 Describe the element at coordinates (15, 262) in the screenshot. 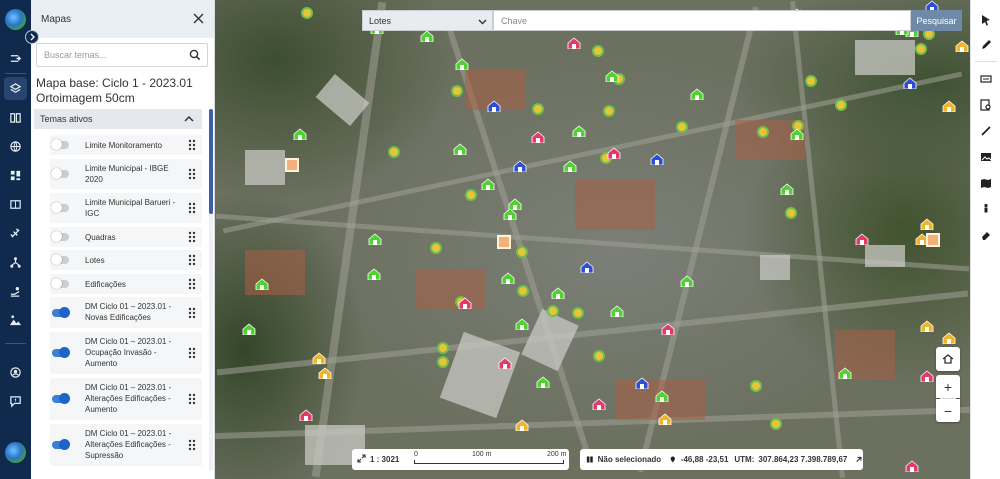

I see `network-icon` at that location.